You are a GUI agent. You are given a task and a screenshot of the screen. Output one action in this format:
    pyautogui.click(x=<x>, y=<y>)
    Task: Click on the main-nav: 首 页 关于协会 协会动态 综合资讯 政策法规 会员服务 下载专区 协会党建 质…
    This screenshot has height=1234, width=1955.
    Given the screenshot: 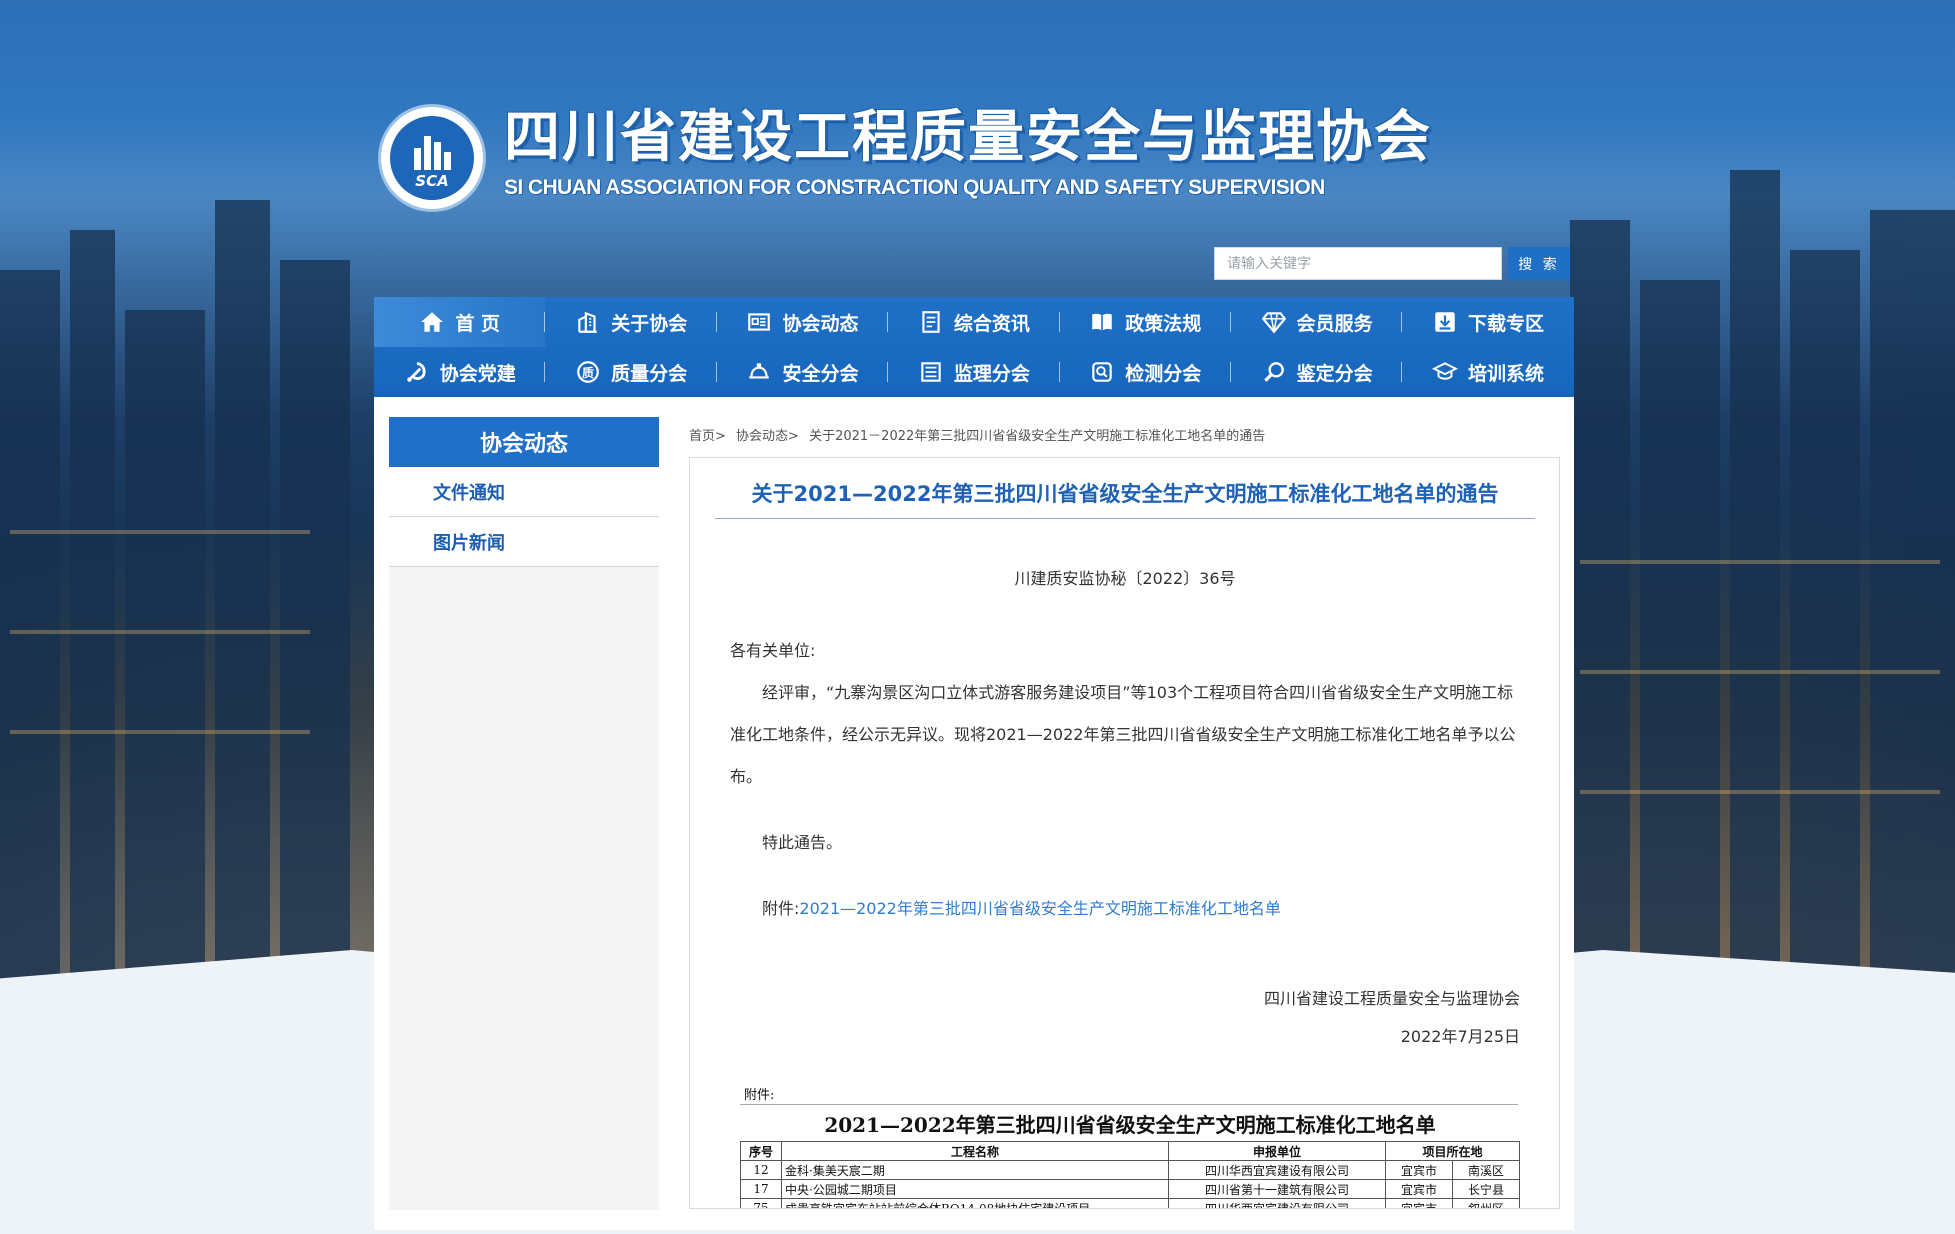 What is the action you would take?
    pyautogui.click(x=974, y=347)
    